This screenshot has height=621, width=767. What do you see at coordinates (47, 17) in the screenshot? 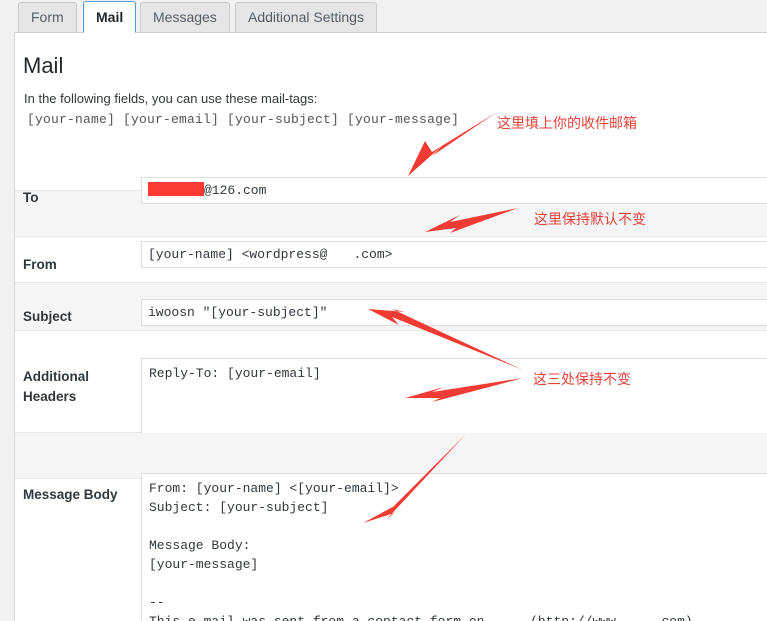
I see `tab-form: Form` at bounding box center [47, 17].